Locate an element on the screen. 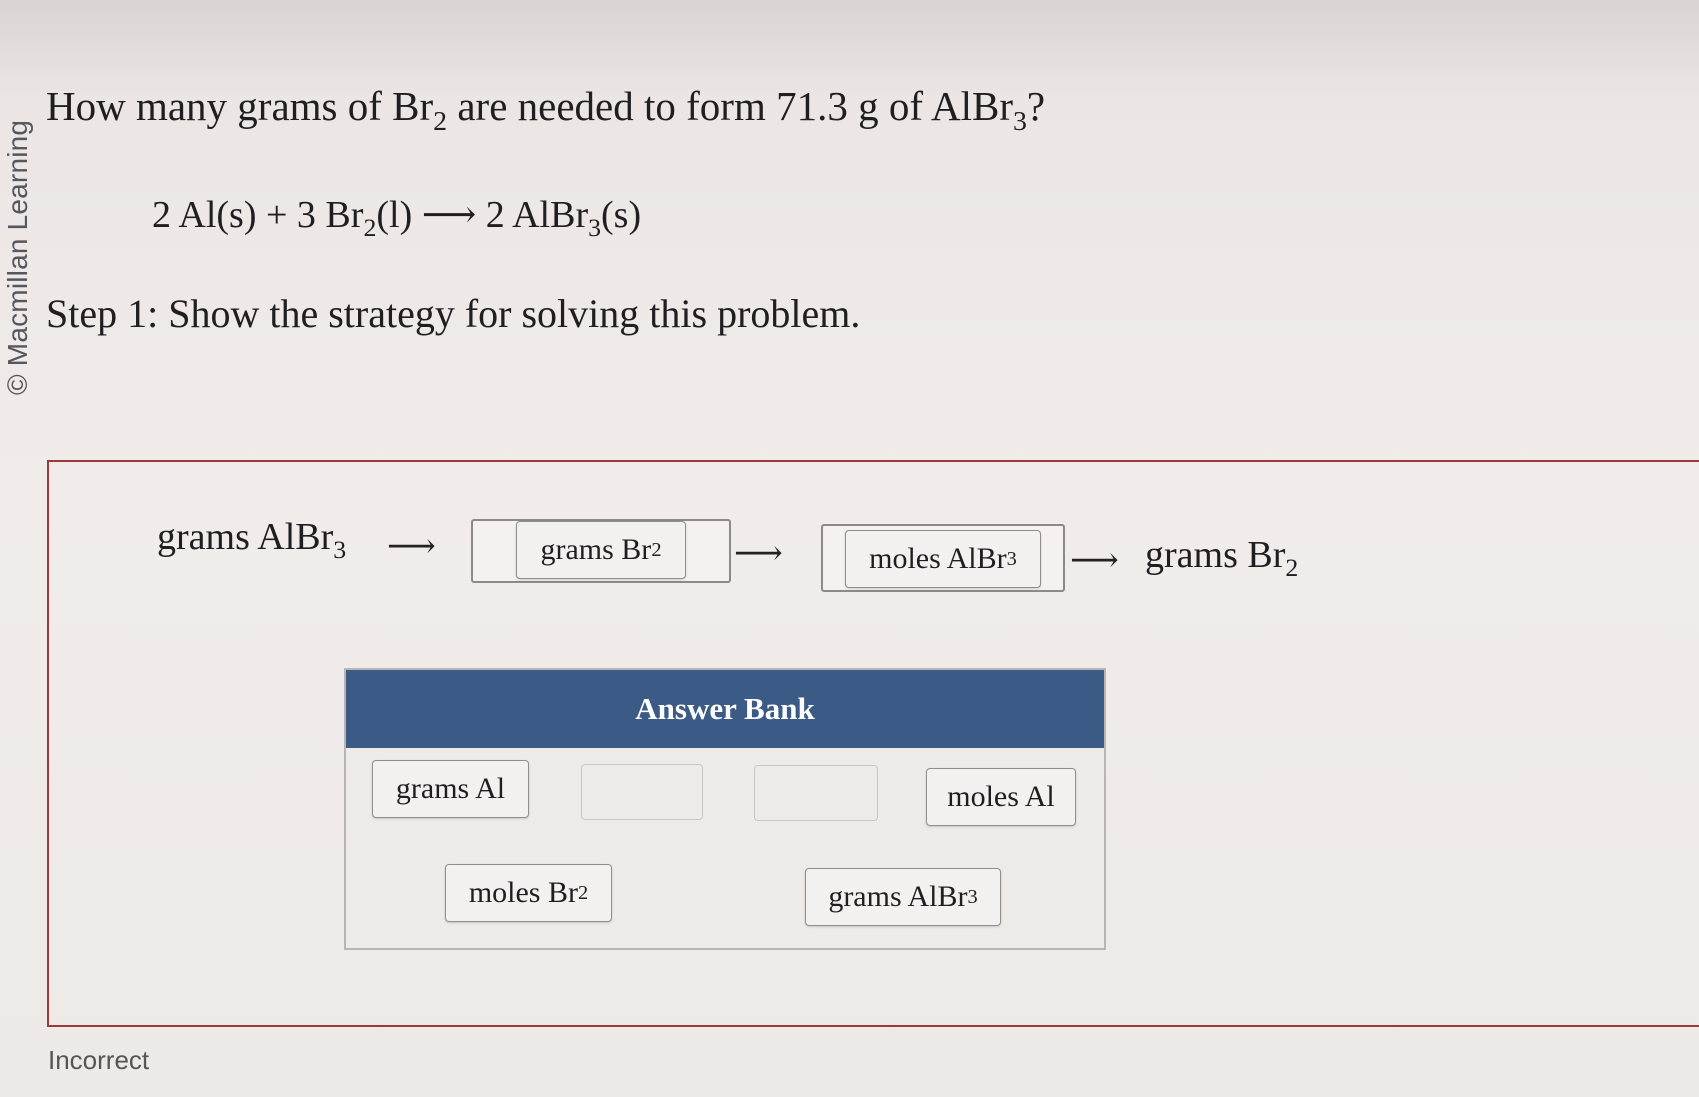  chain-start-label: grams AlBr3 is located at coordinates (251, 538).